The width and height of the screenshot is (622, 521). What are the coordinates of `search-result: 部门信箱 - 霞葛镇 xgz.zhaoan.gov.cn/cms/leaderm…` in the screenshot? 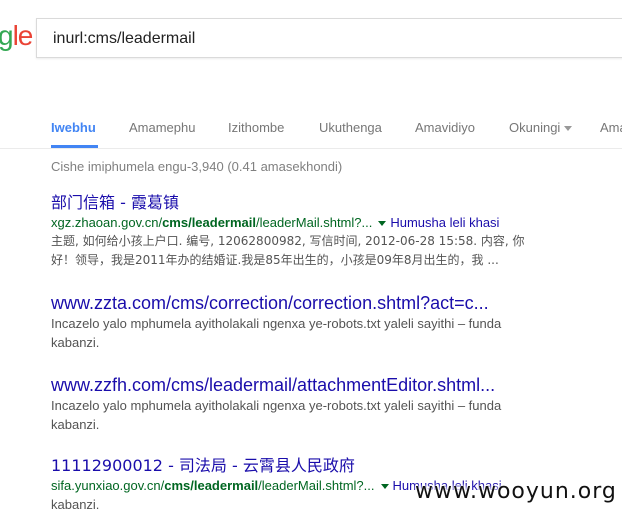 It's located at (336, 231).